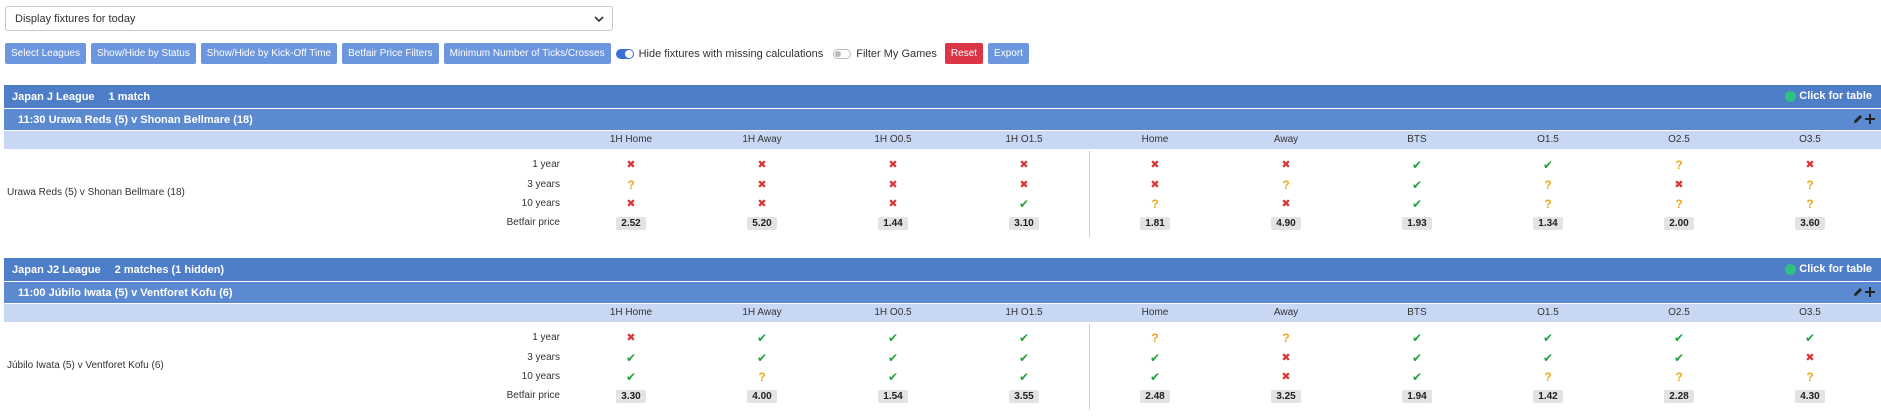 The height and width of the screenshot is (420, 1881). Describe the element at coordinates (269, 53) in the screenshot. I see `show-hide-kickoff-button: Show/Hide by Kick-Off Time` at that location.